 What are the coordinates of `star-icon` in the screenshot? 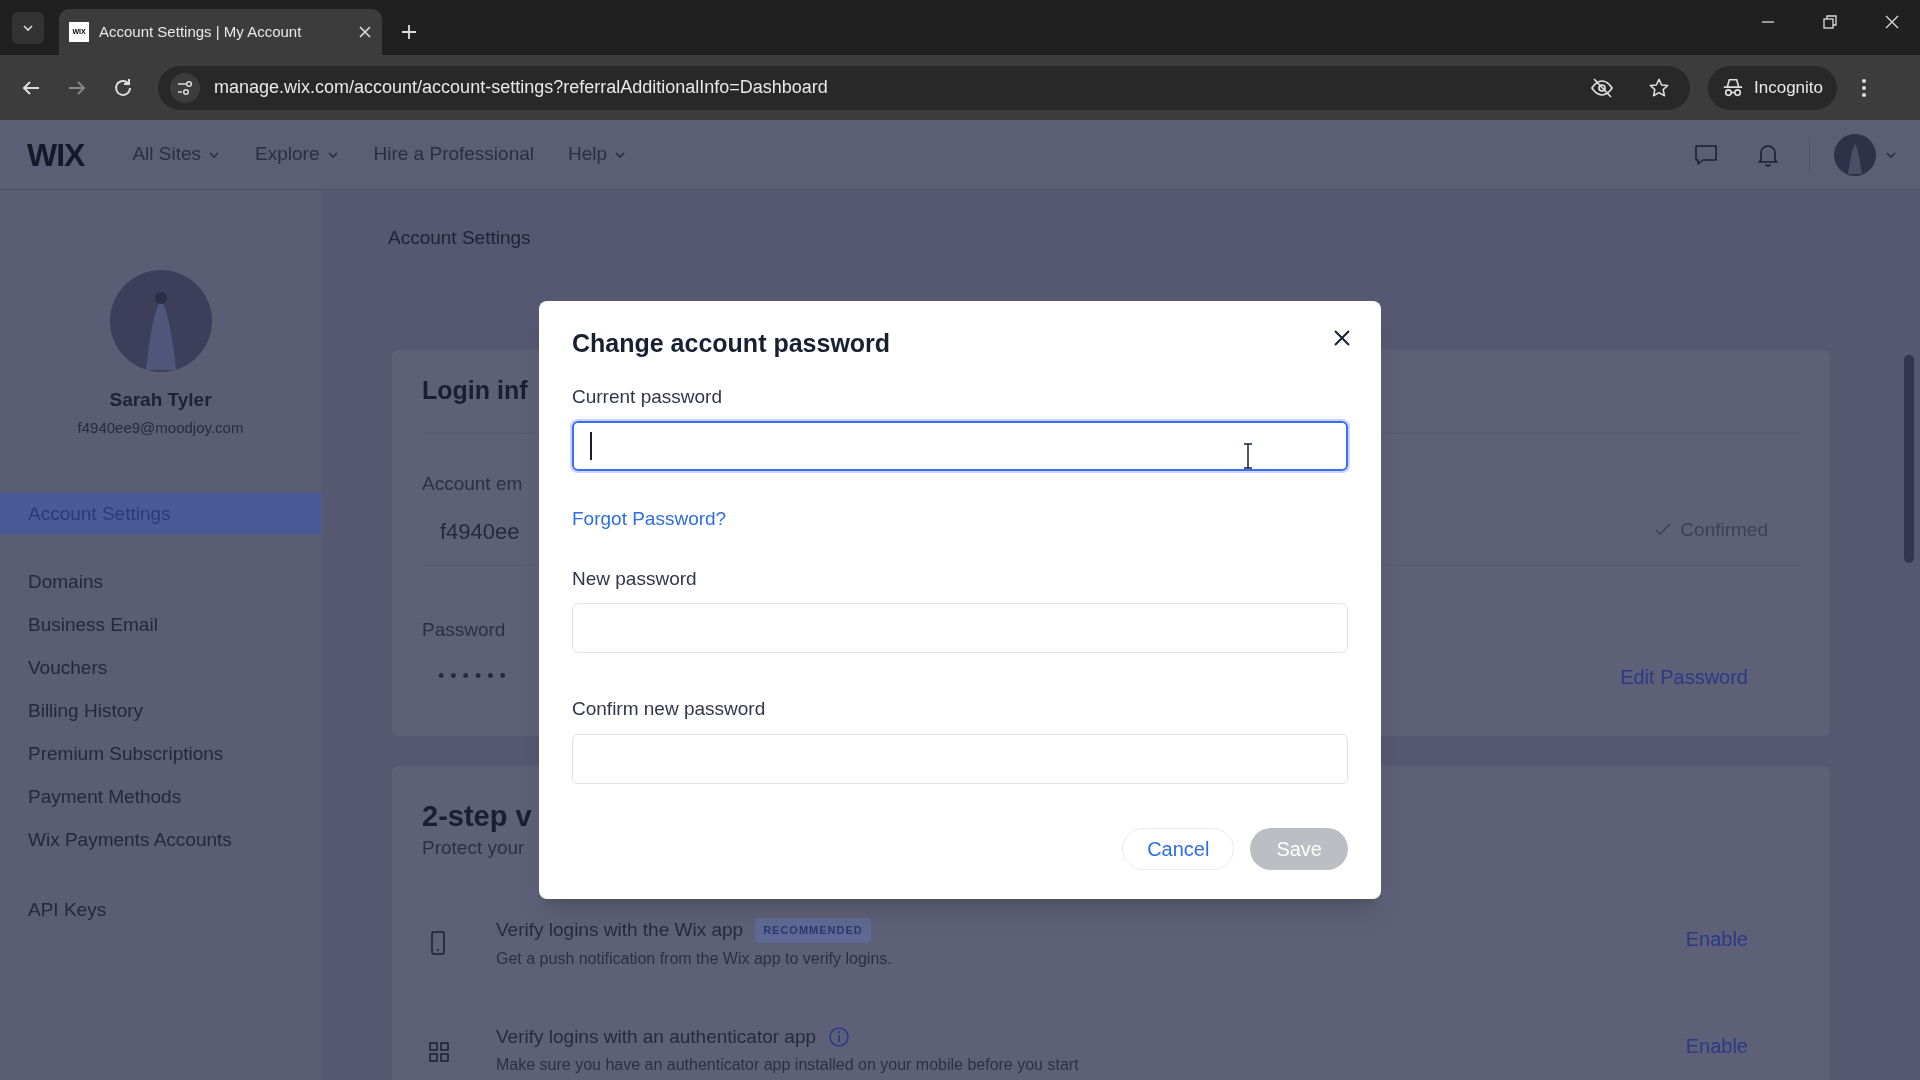 It's located at (1659, 87).